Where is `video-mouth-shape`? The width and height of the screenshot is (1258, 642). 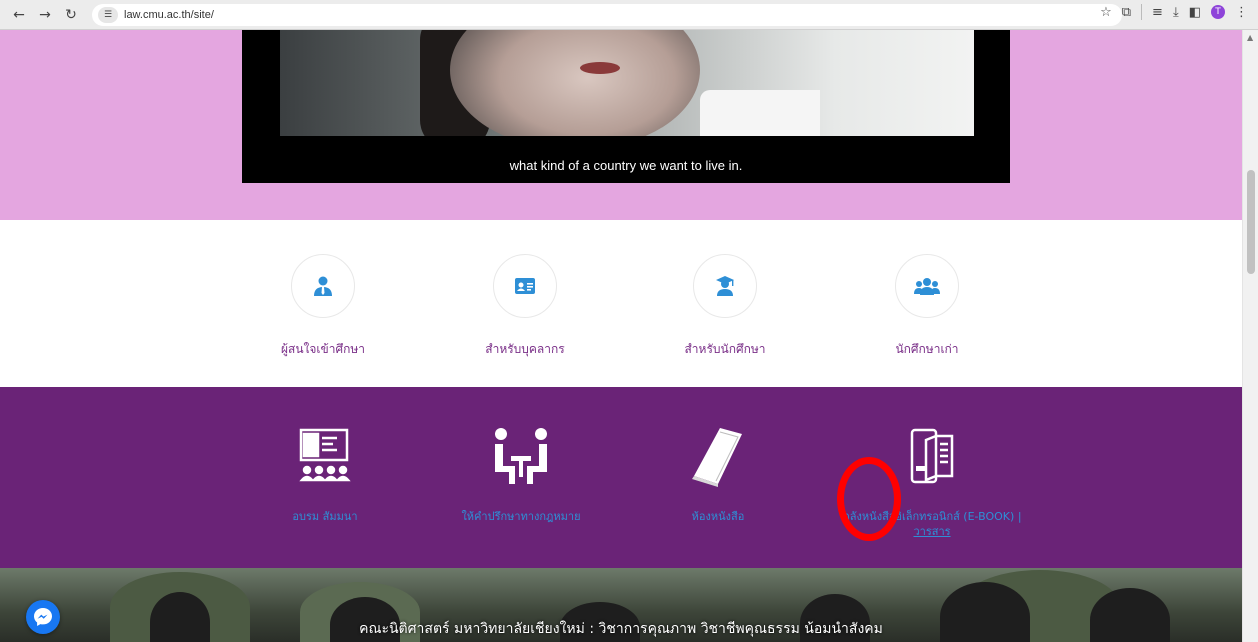
video-mouth-shape is located at coordinates (600, 68).